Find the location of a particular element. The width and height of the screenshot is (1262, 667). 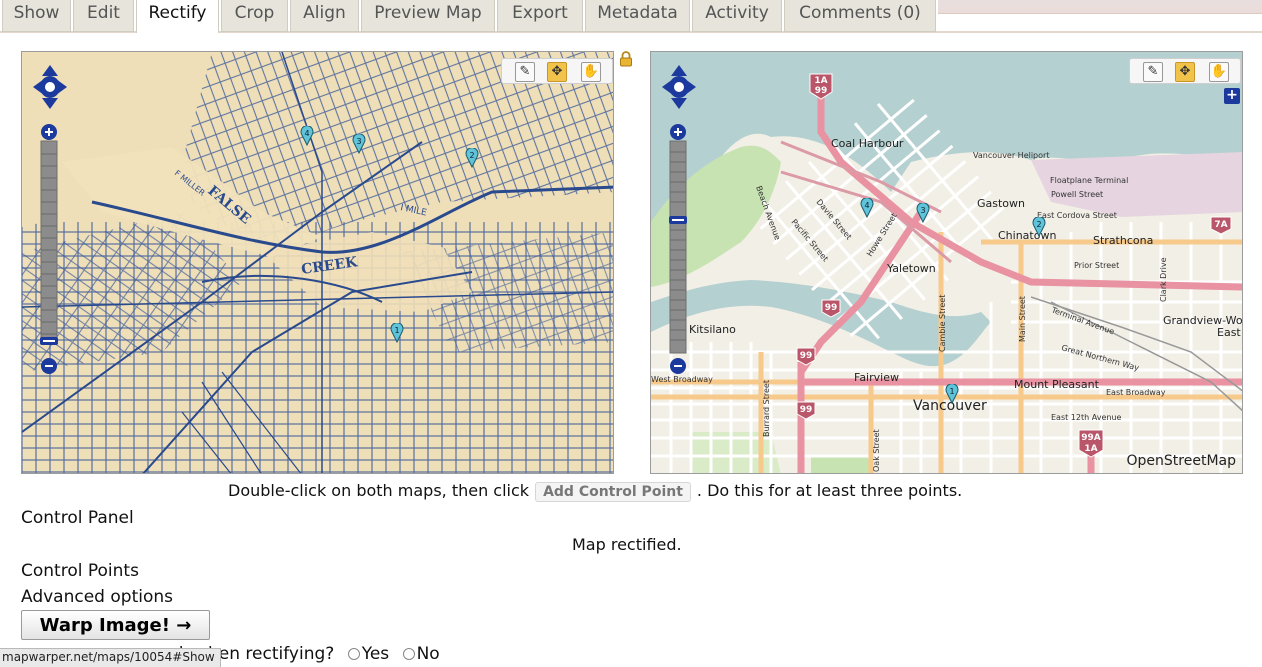

add-control-point-button: Add Control Point is located at coordinates (613, 492).